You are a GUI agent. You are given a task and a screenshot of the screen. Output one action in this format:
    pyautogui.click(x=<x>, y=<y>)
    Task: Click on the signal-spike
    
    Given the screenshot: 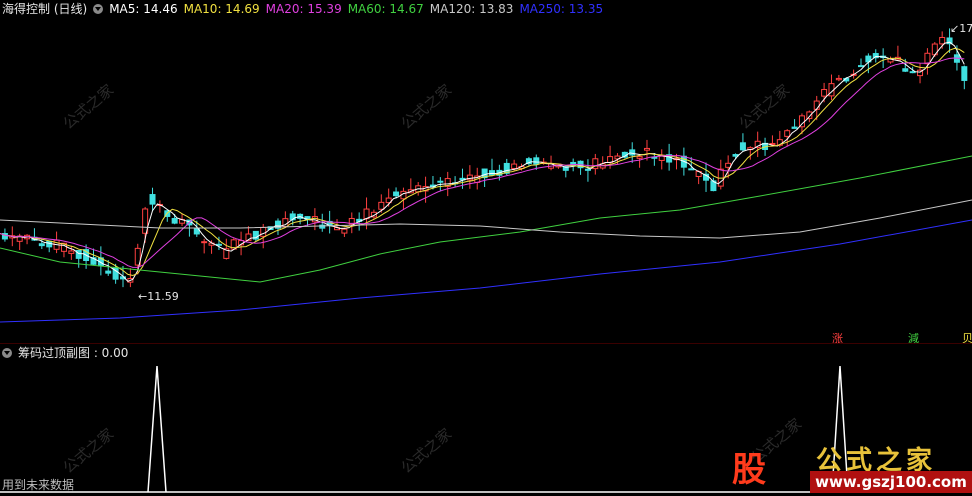 What is the action you would take?
    pyautogui.click(x=157, y=429)
    